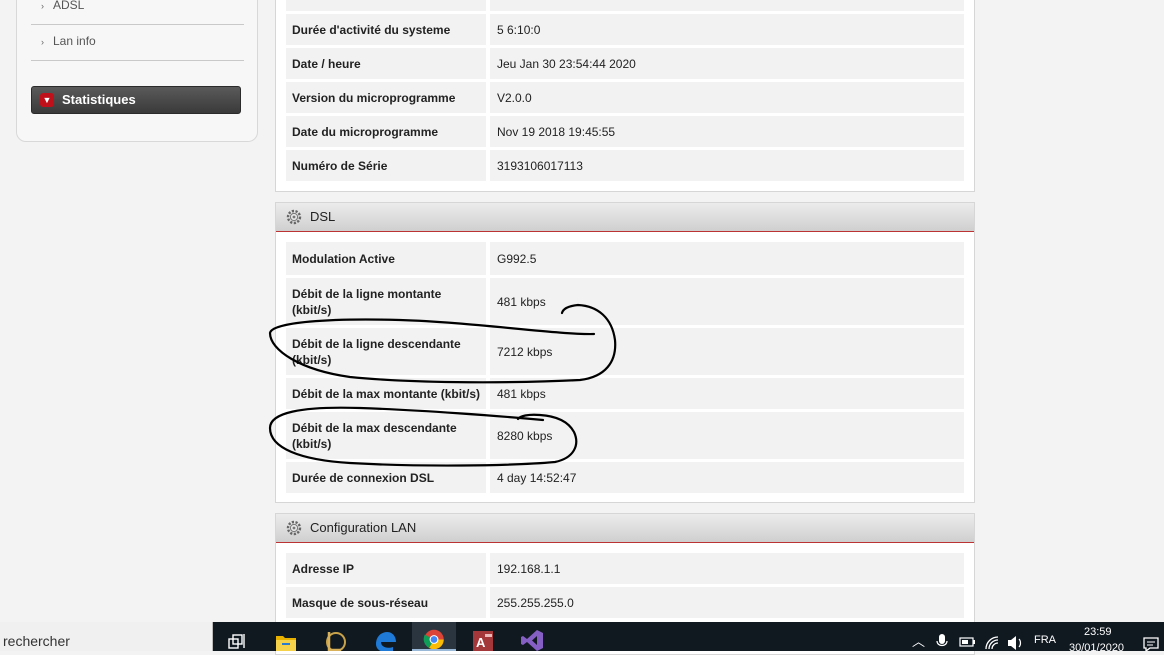  Describe the element at coordinates (106, 636) in the screenshot. I see `taskbar-search-box: rechercher` at that location.